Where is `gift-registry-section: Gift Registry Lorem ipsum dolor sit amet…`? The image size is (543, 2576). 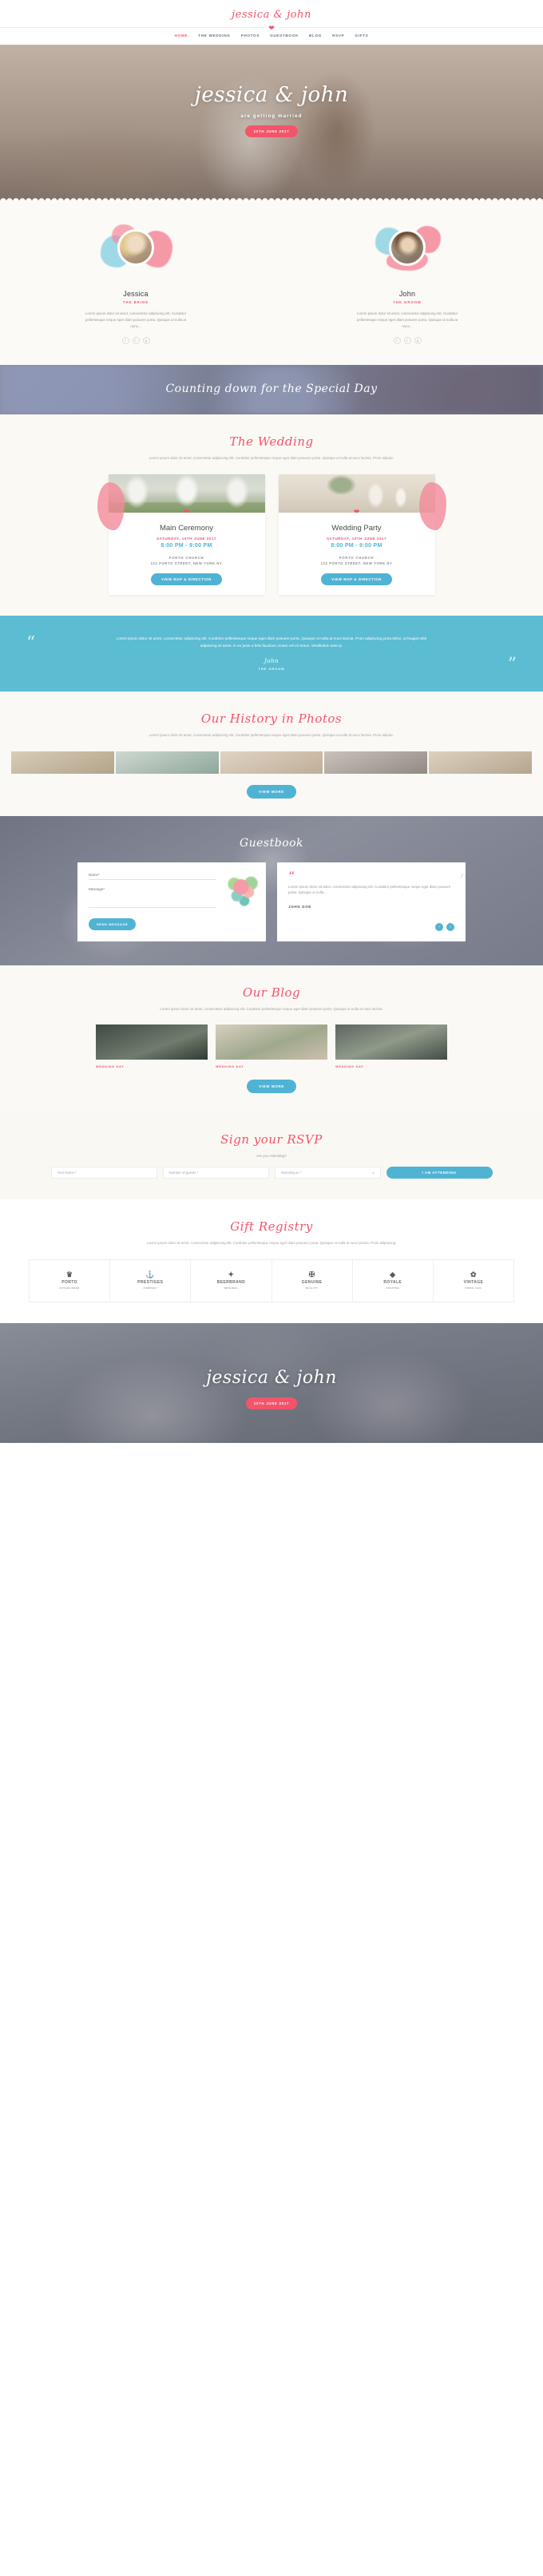
gift-registry-section: Gift Registry Lorem ipsum dolor sit amet… is located at coordinates (271, 1261).